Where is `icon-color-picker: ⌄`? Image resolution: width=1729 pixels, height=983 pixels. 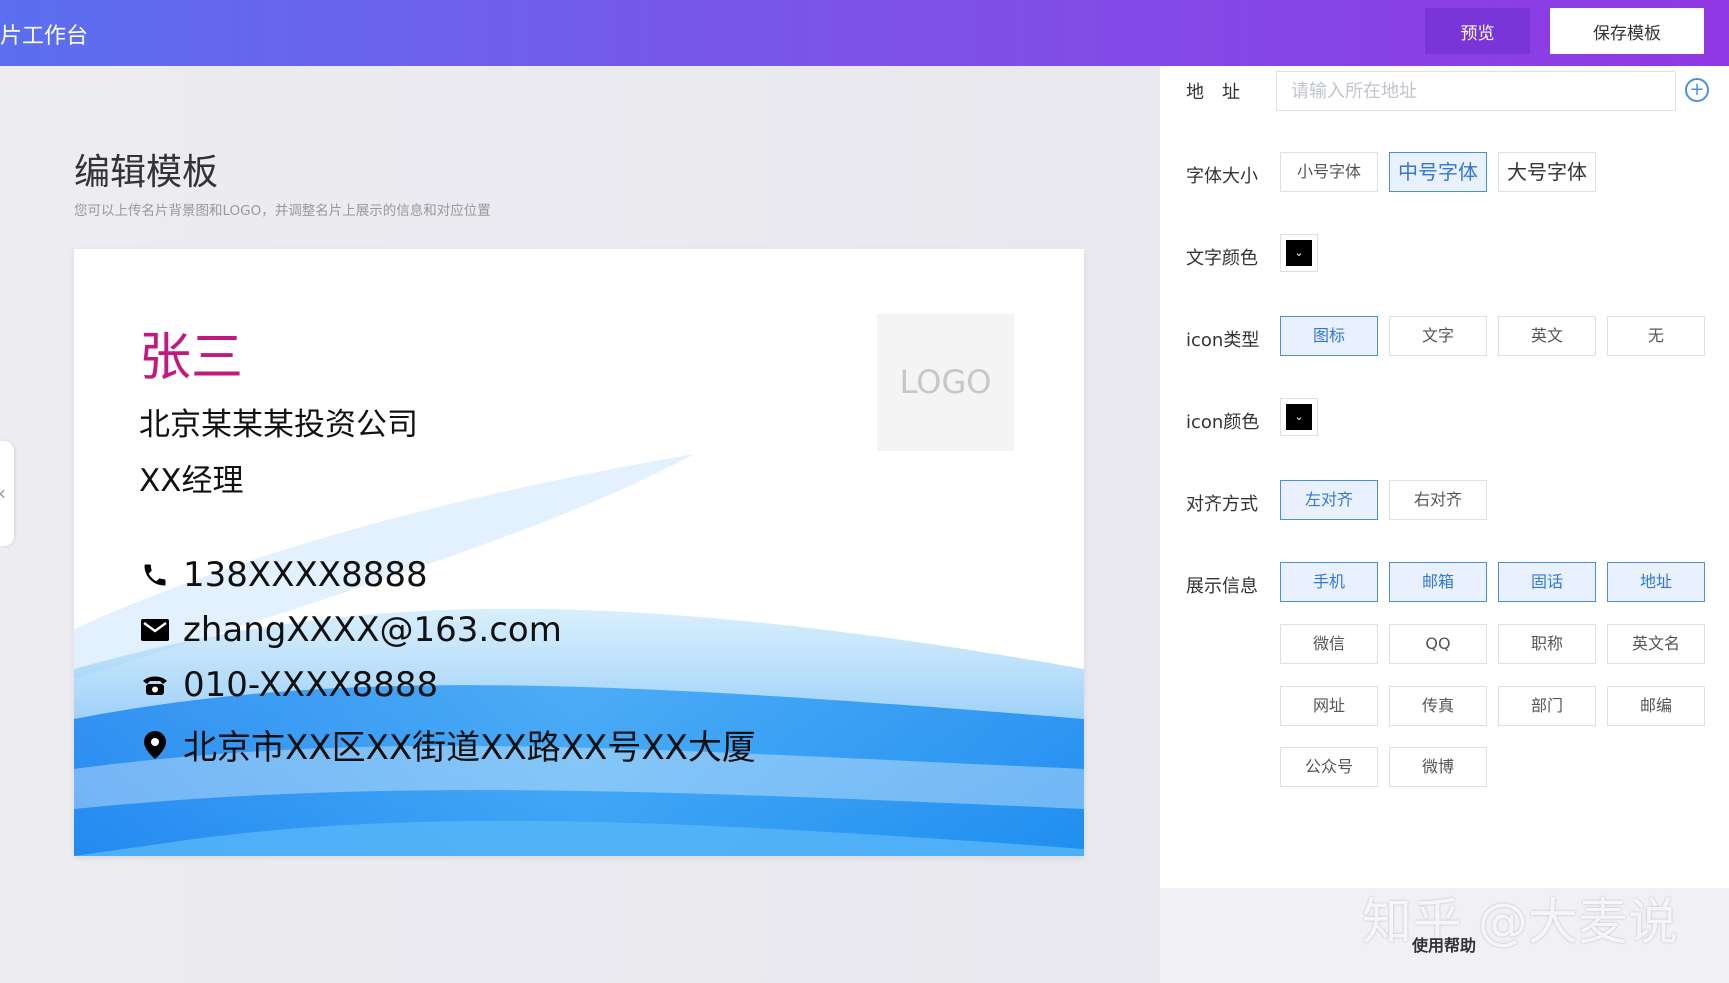
icon-color-picker: ⌄ is located at coordinates (1299, 417).